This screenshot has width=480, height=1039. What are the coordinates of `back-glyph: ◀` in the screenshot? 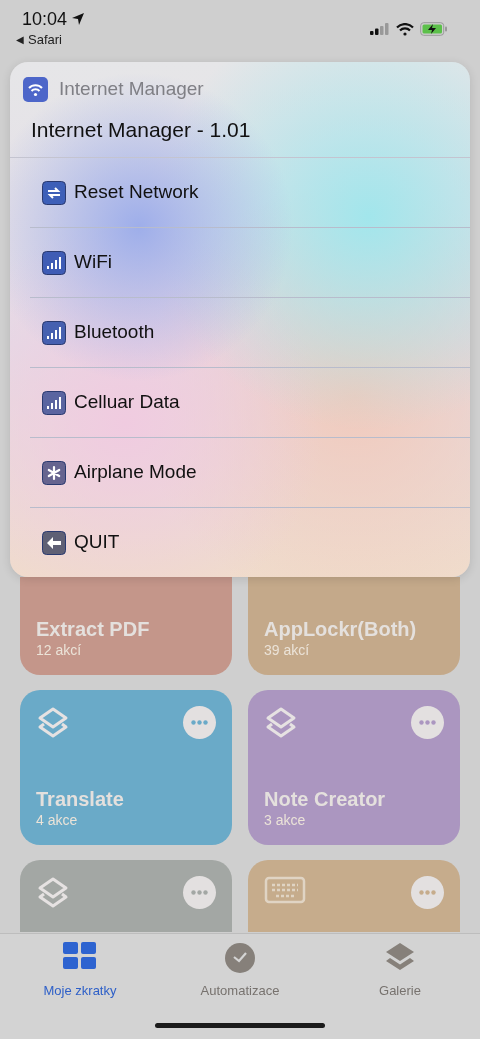 It's located at (20, 40).